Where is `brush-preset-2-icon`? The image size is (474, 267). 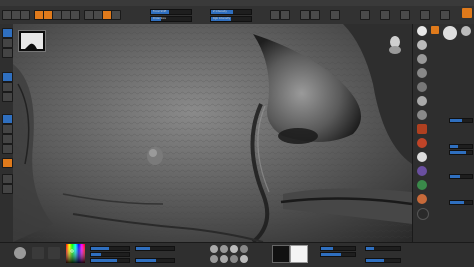
brush-preset-2-icon is located at coordinates (224, 249).